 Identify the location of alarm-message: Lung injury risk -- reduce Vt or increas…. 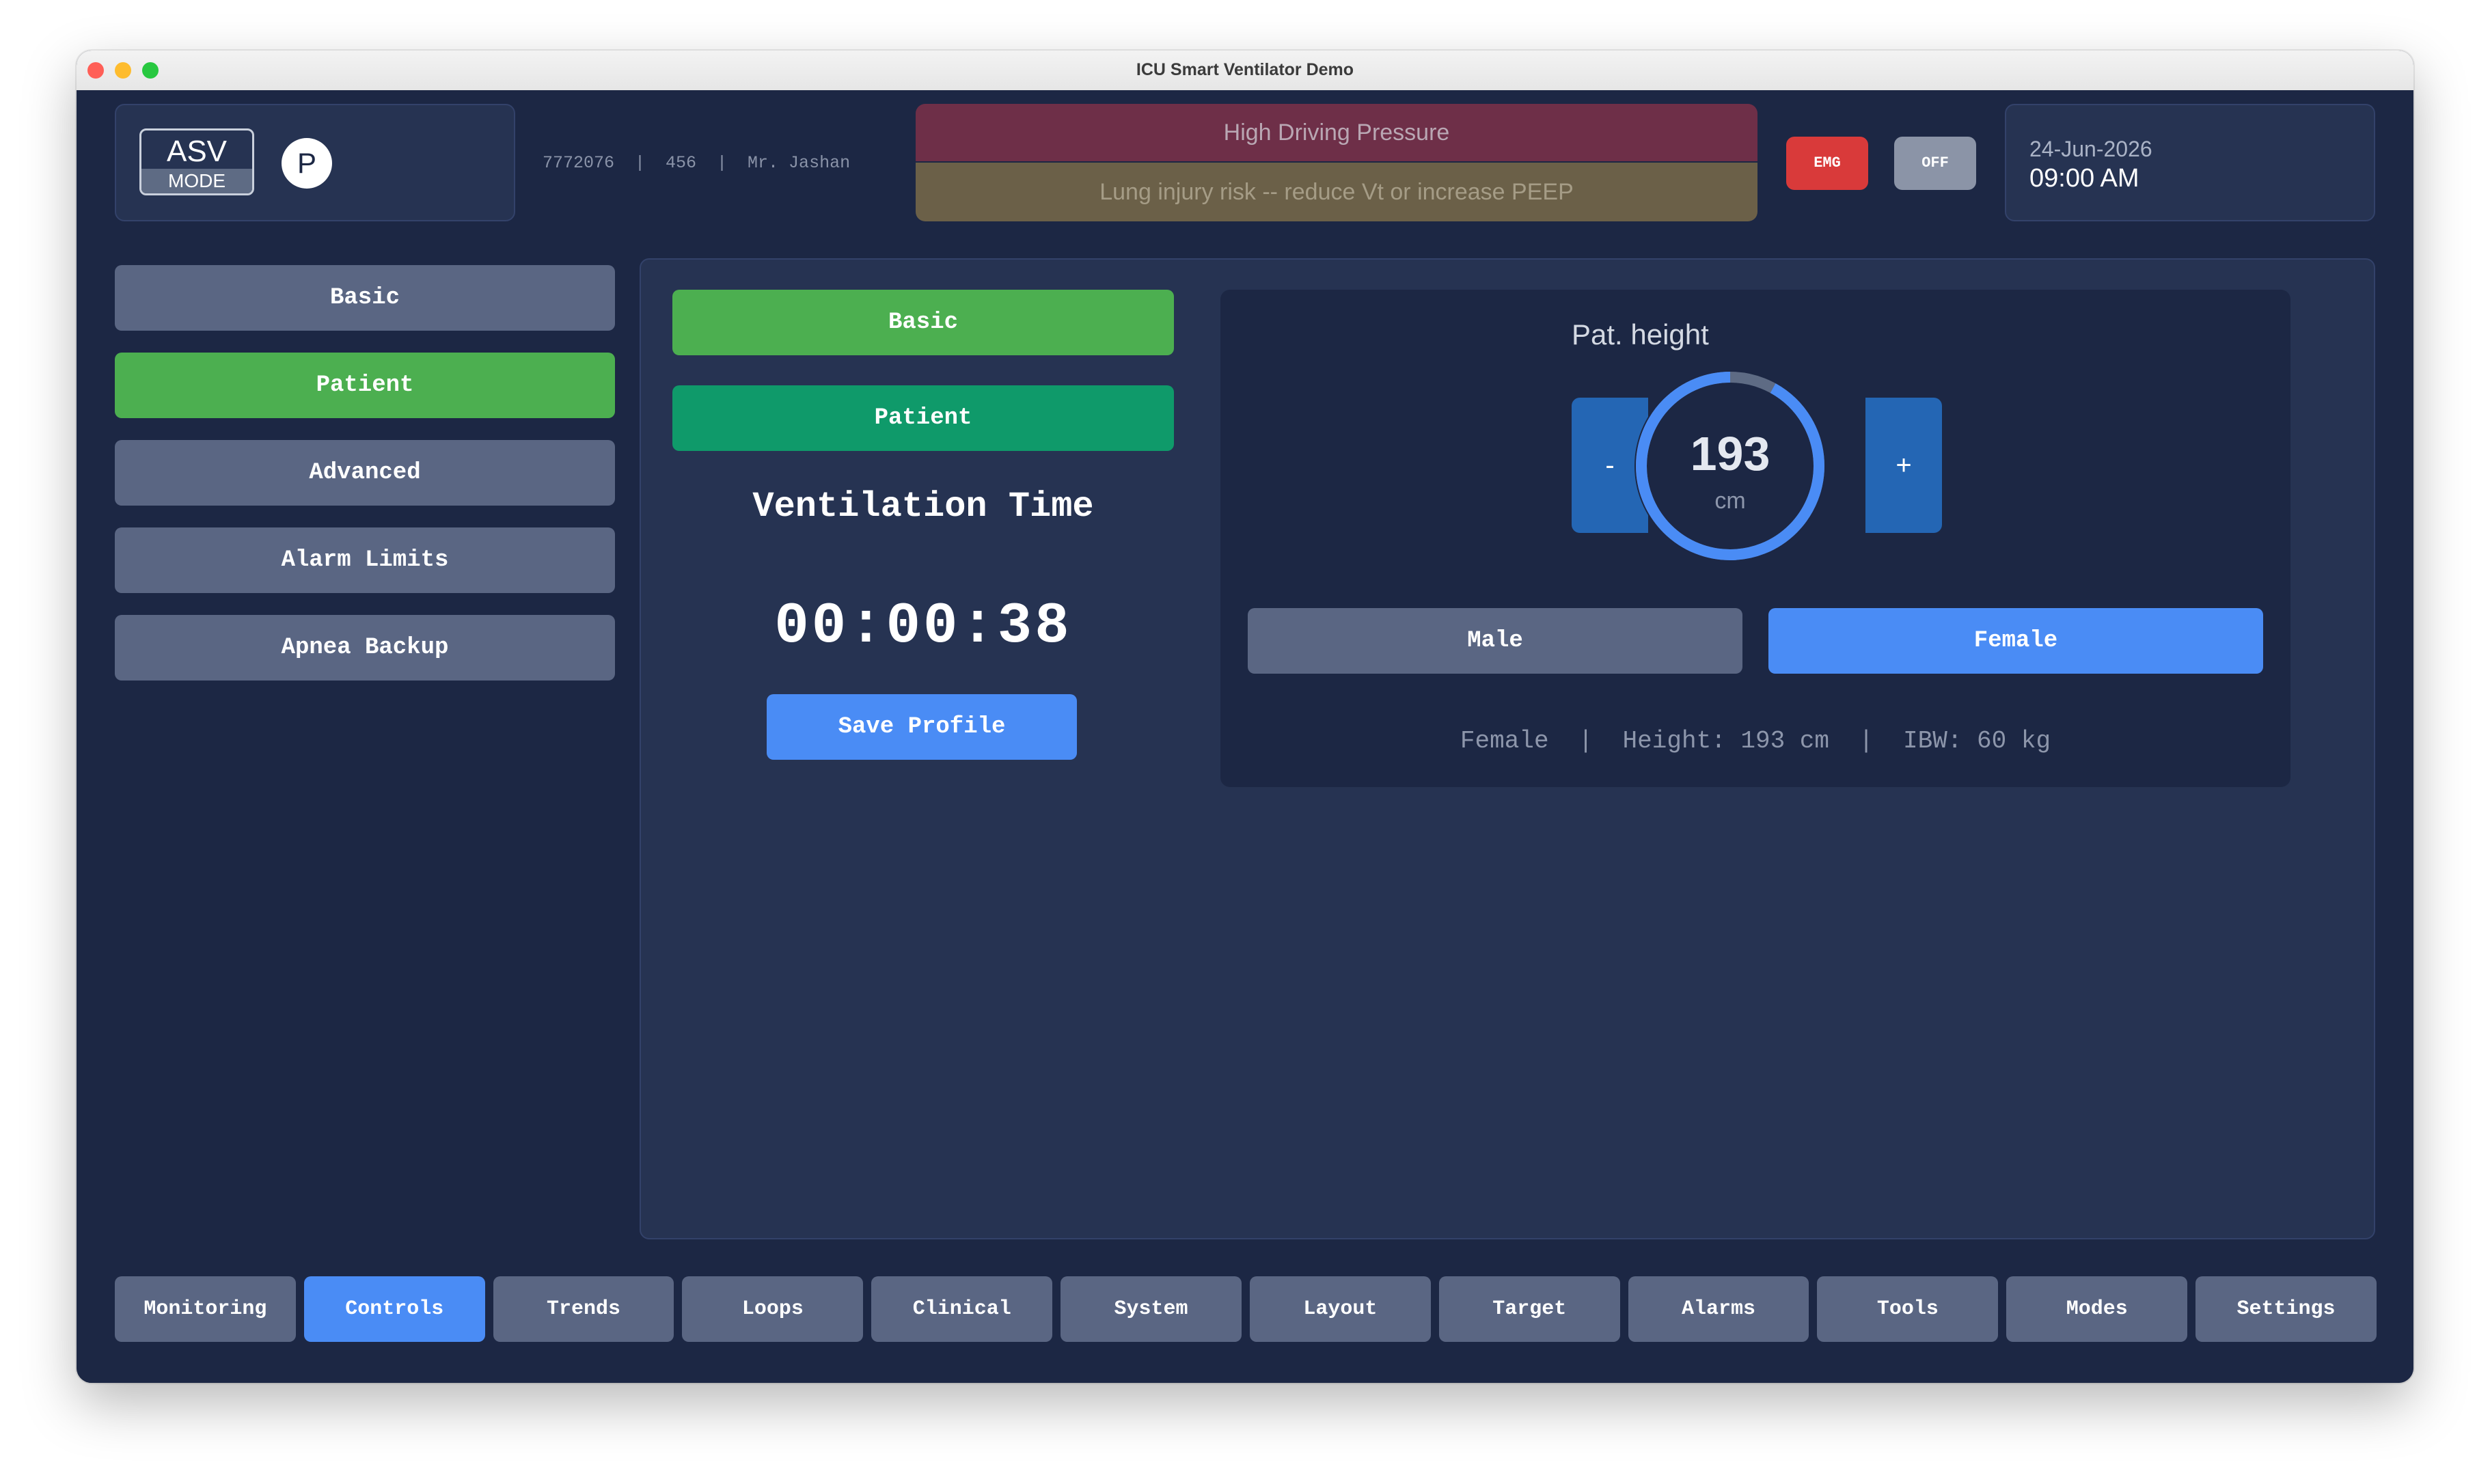
(1336, 192).